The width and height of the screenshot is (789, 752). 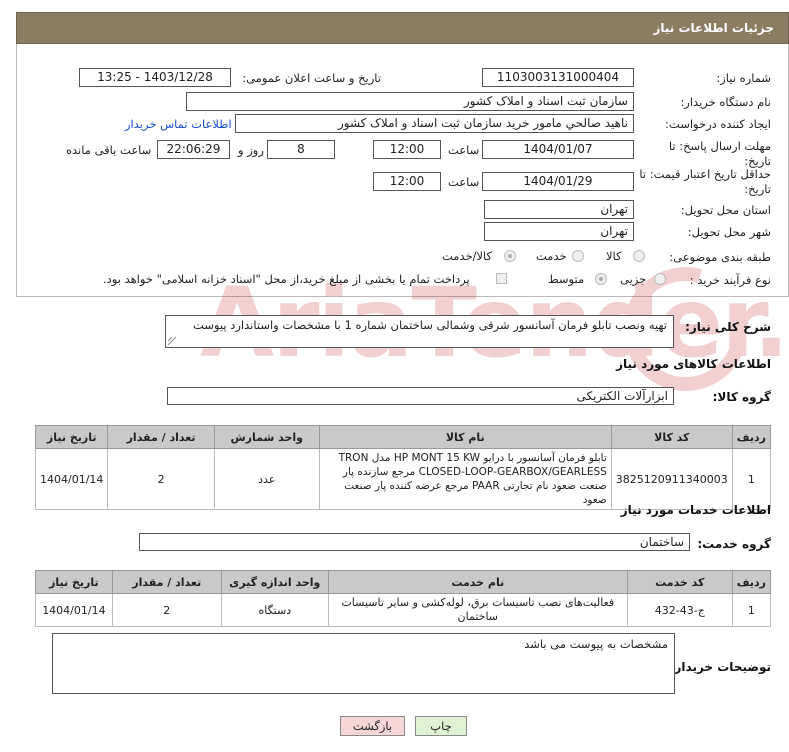 I want to click on services-group-label: گروه خدمت:, so click(x=734, y=544).